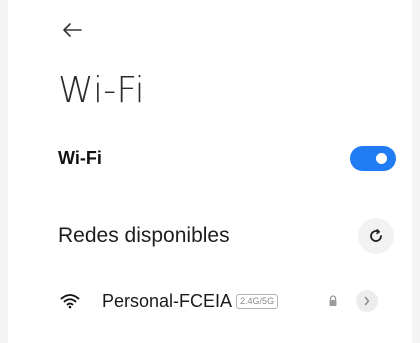 The height and width of the screenshot is (343, 420). Describe the element at coordinates (257, 301) in the screenshot. I see `band-badge: 2.4G/5G` at that location.